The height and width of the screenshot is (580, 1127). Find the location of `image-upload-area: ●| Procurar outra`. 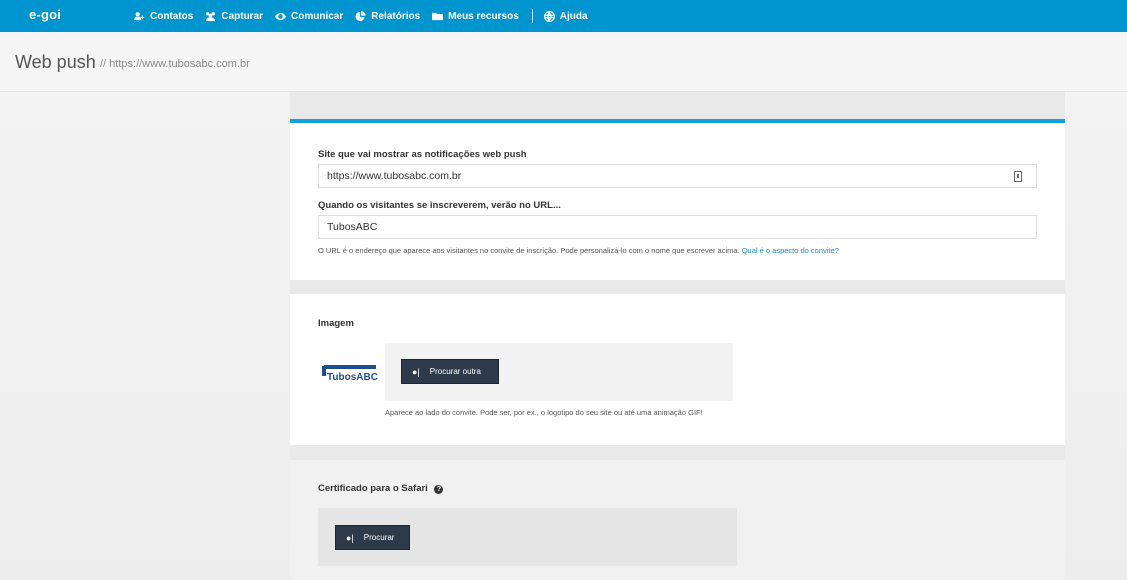

image-upload-area: ●| Procurar outra is located at coordinates (559, 372).